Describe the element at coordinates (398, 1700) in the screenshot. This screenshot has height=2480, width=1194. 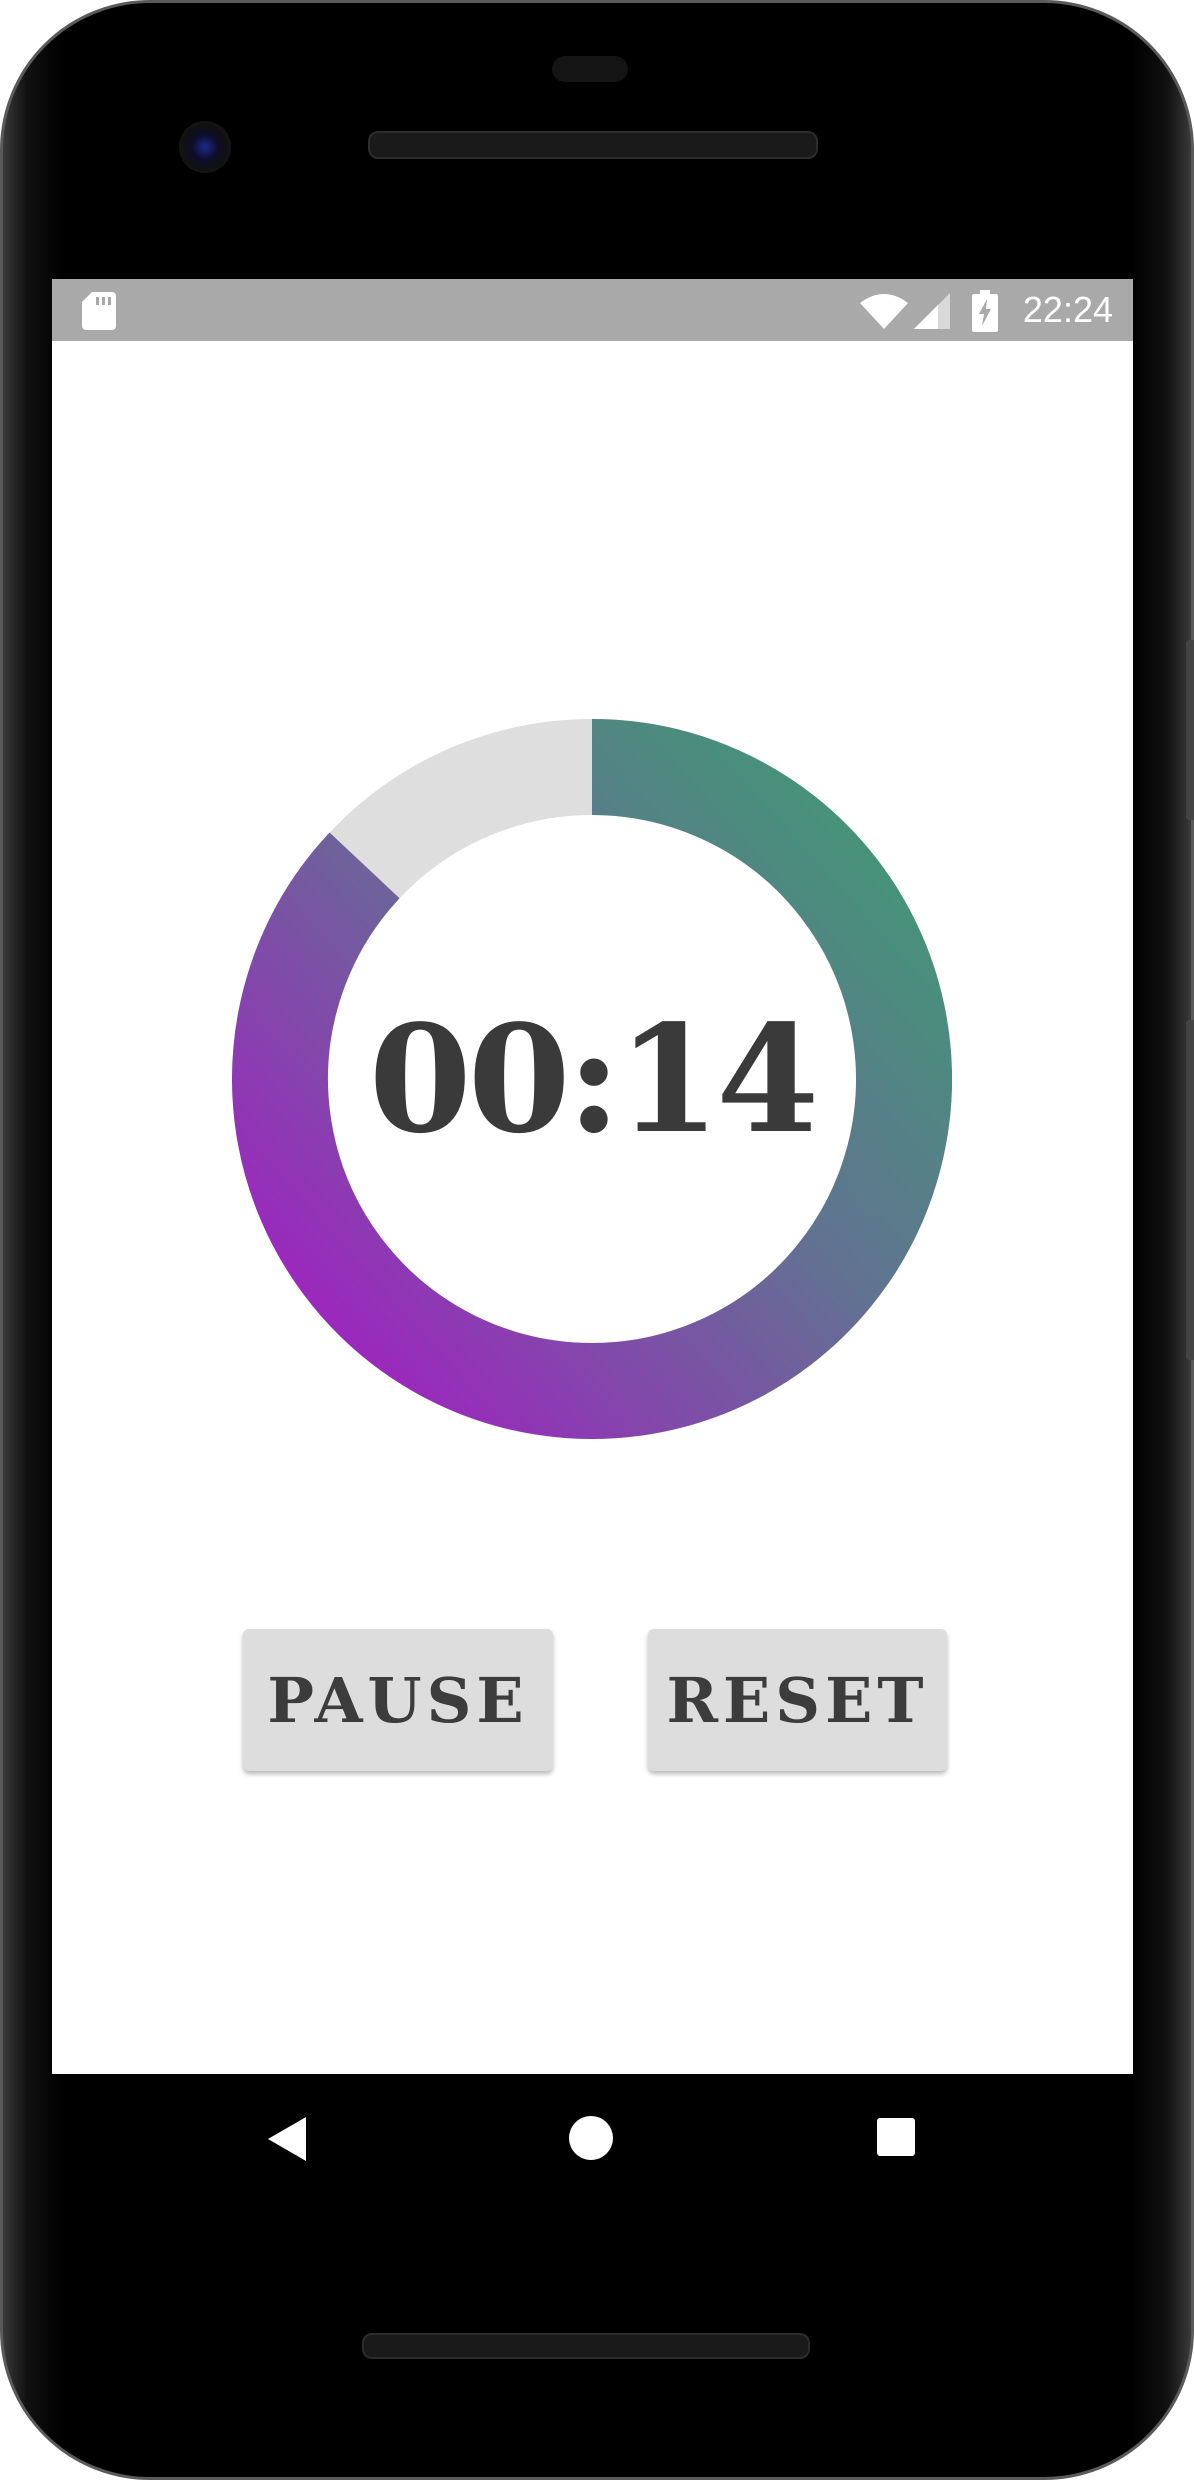
I see `pause-button: PAUSE` at that location.